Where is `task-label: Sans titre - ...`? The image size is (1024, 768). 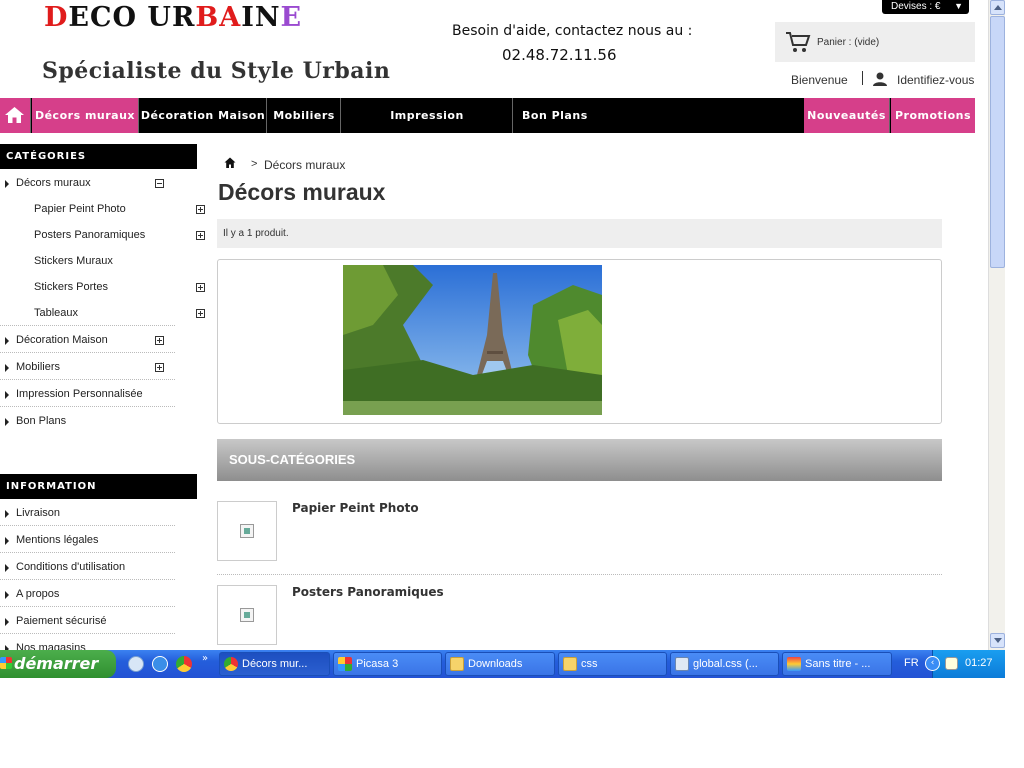
task-label: Sans titre - ... is located at coordinates (838, 664).